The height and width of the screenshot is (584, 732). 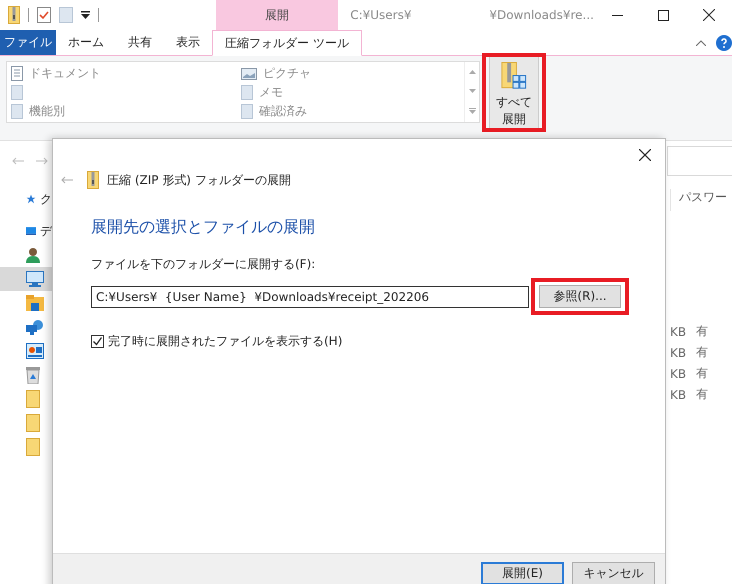 I want to click on collapse-ribbon-icon, so click(x=701, y=43).